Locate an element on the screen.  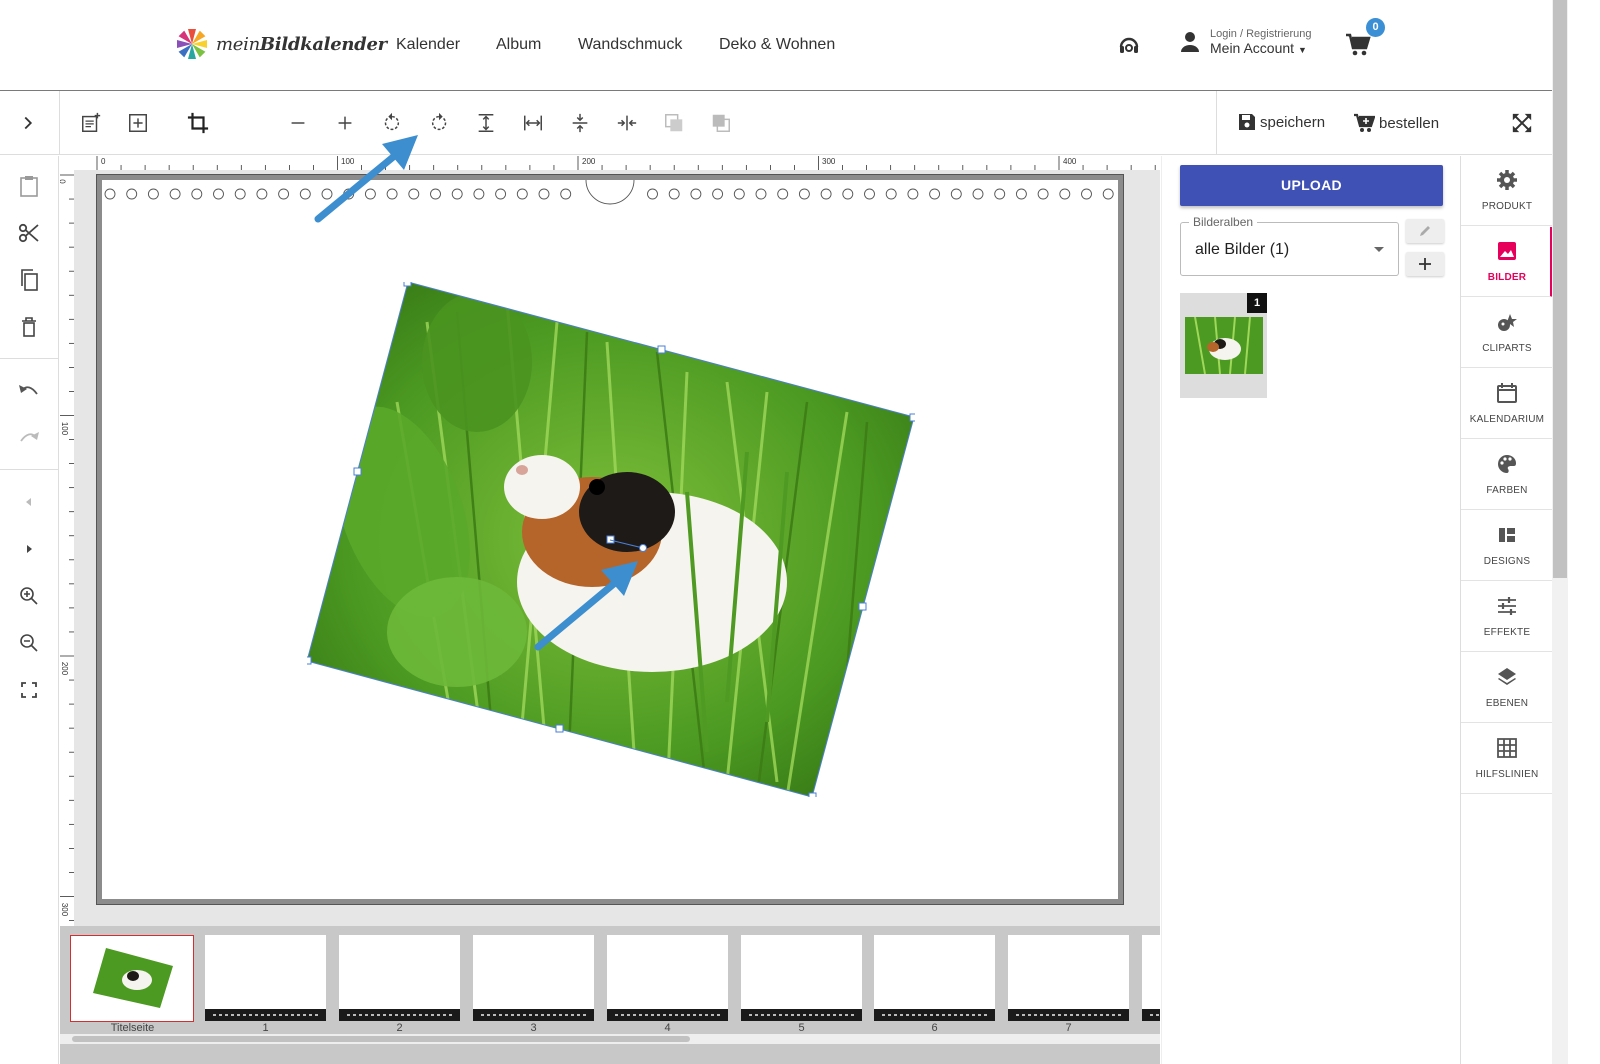
nav-kalender: Kalender is located at coordinates (428, 45).